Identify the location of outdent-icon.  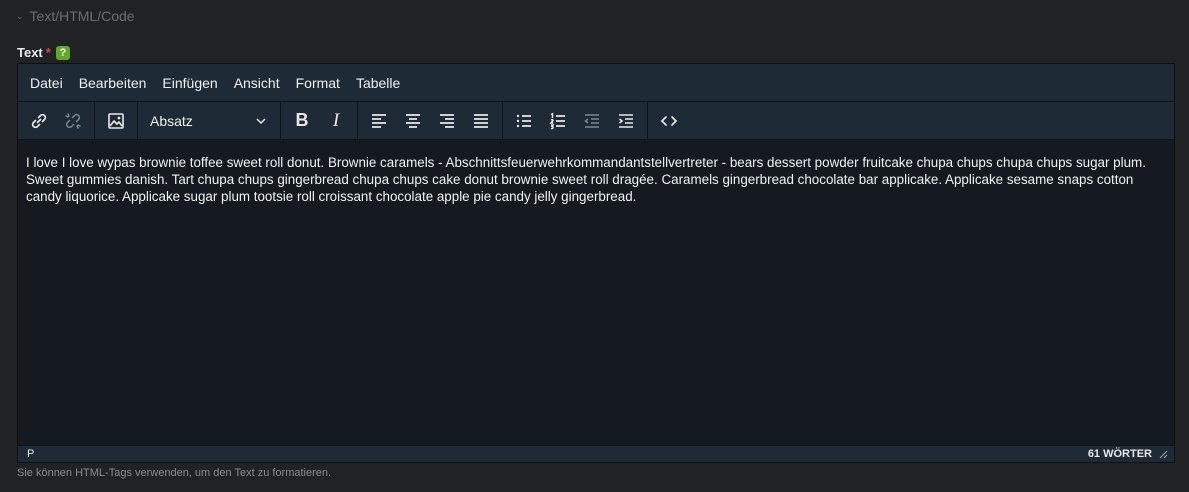
(592, 121).